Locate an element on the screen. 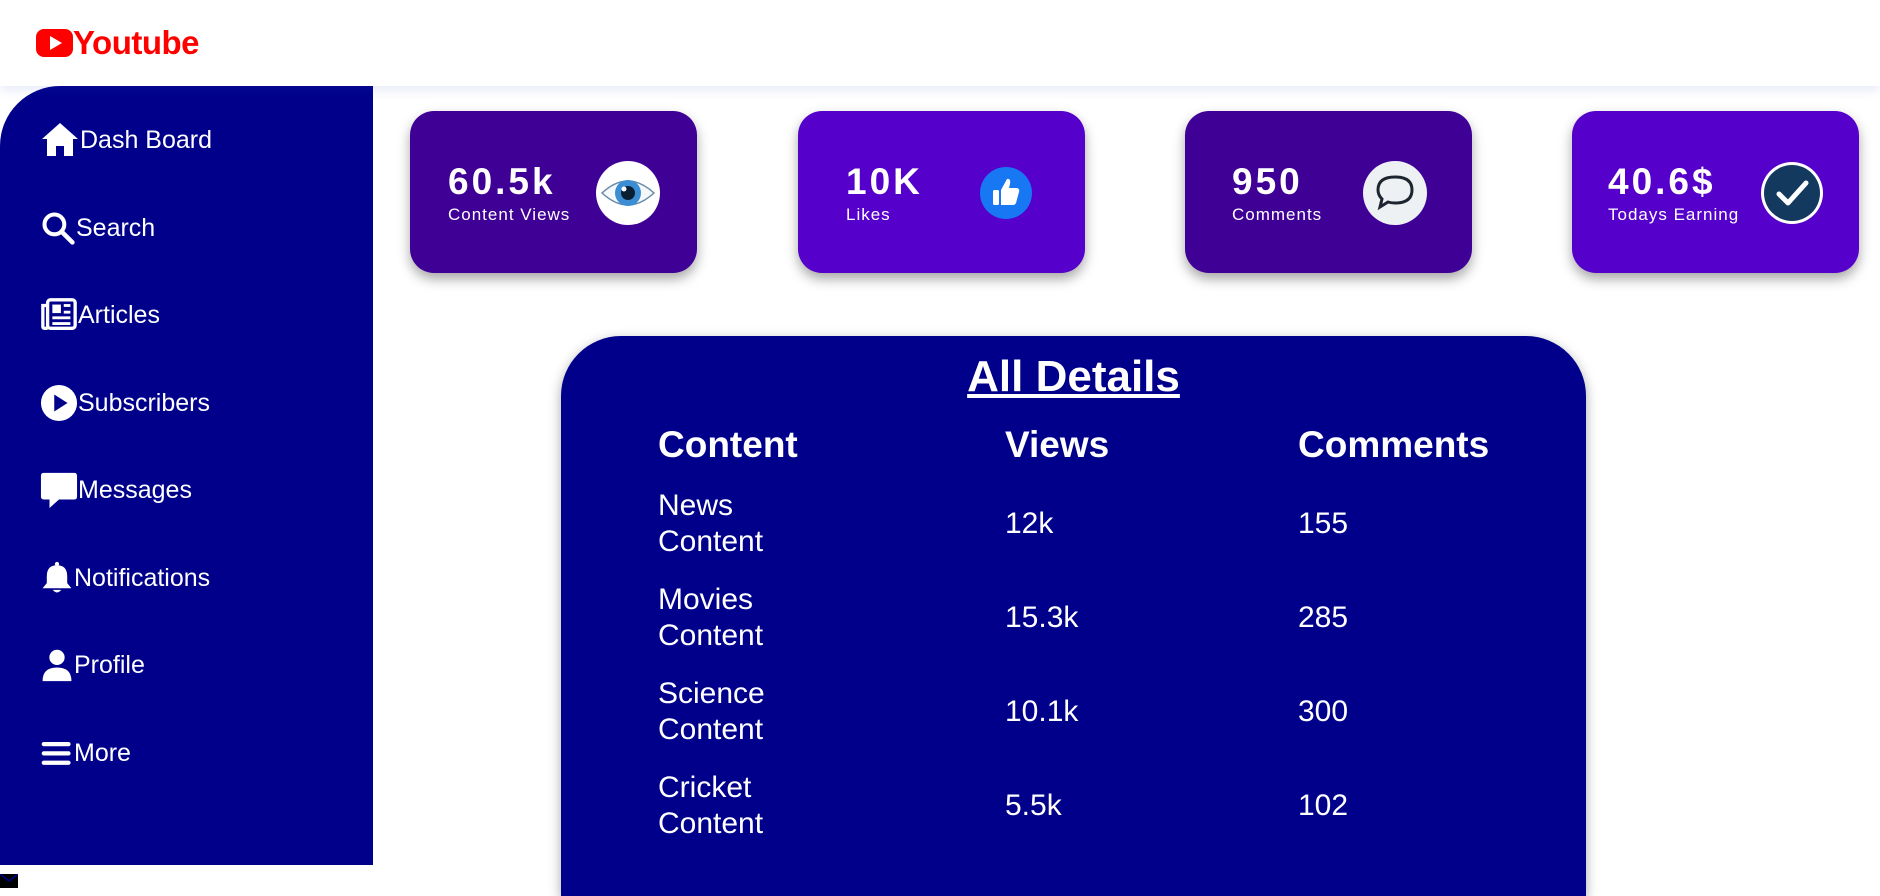 Image resolution: width=1880 pixels, height=896 pixels. stat-card-likes: 10K Likes is located at coordinates (941, 192).